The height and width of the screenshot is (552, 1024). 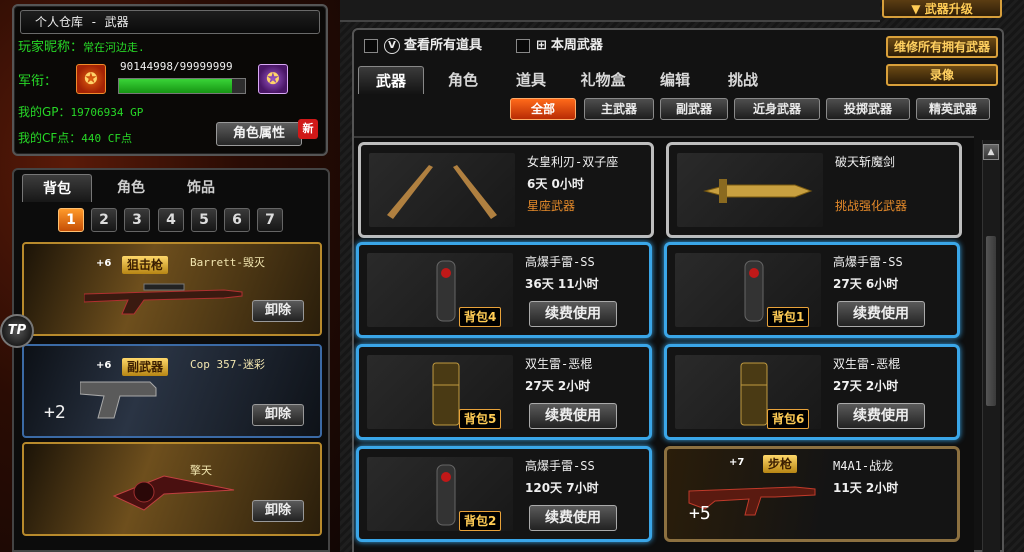 I want to click on filter-elite: 精英武器, so click(x=953, y=109).